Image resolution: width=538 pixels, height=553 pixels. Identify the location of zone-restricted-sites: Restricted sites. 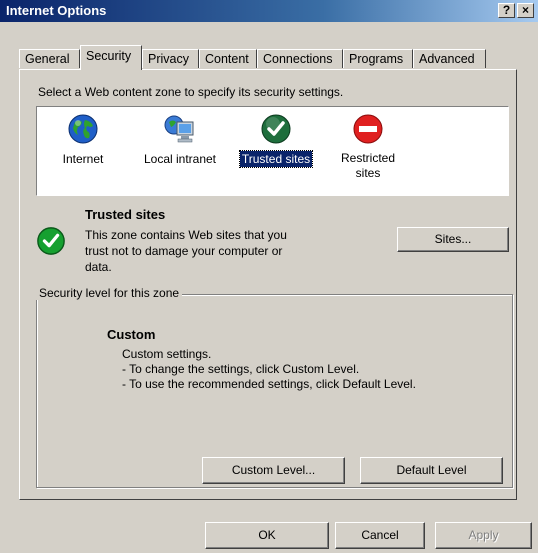
(368, 147).